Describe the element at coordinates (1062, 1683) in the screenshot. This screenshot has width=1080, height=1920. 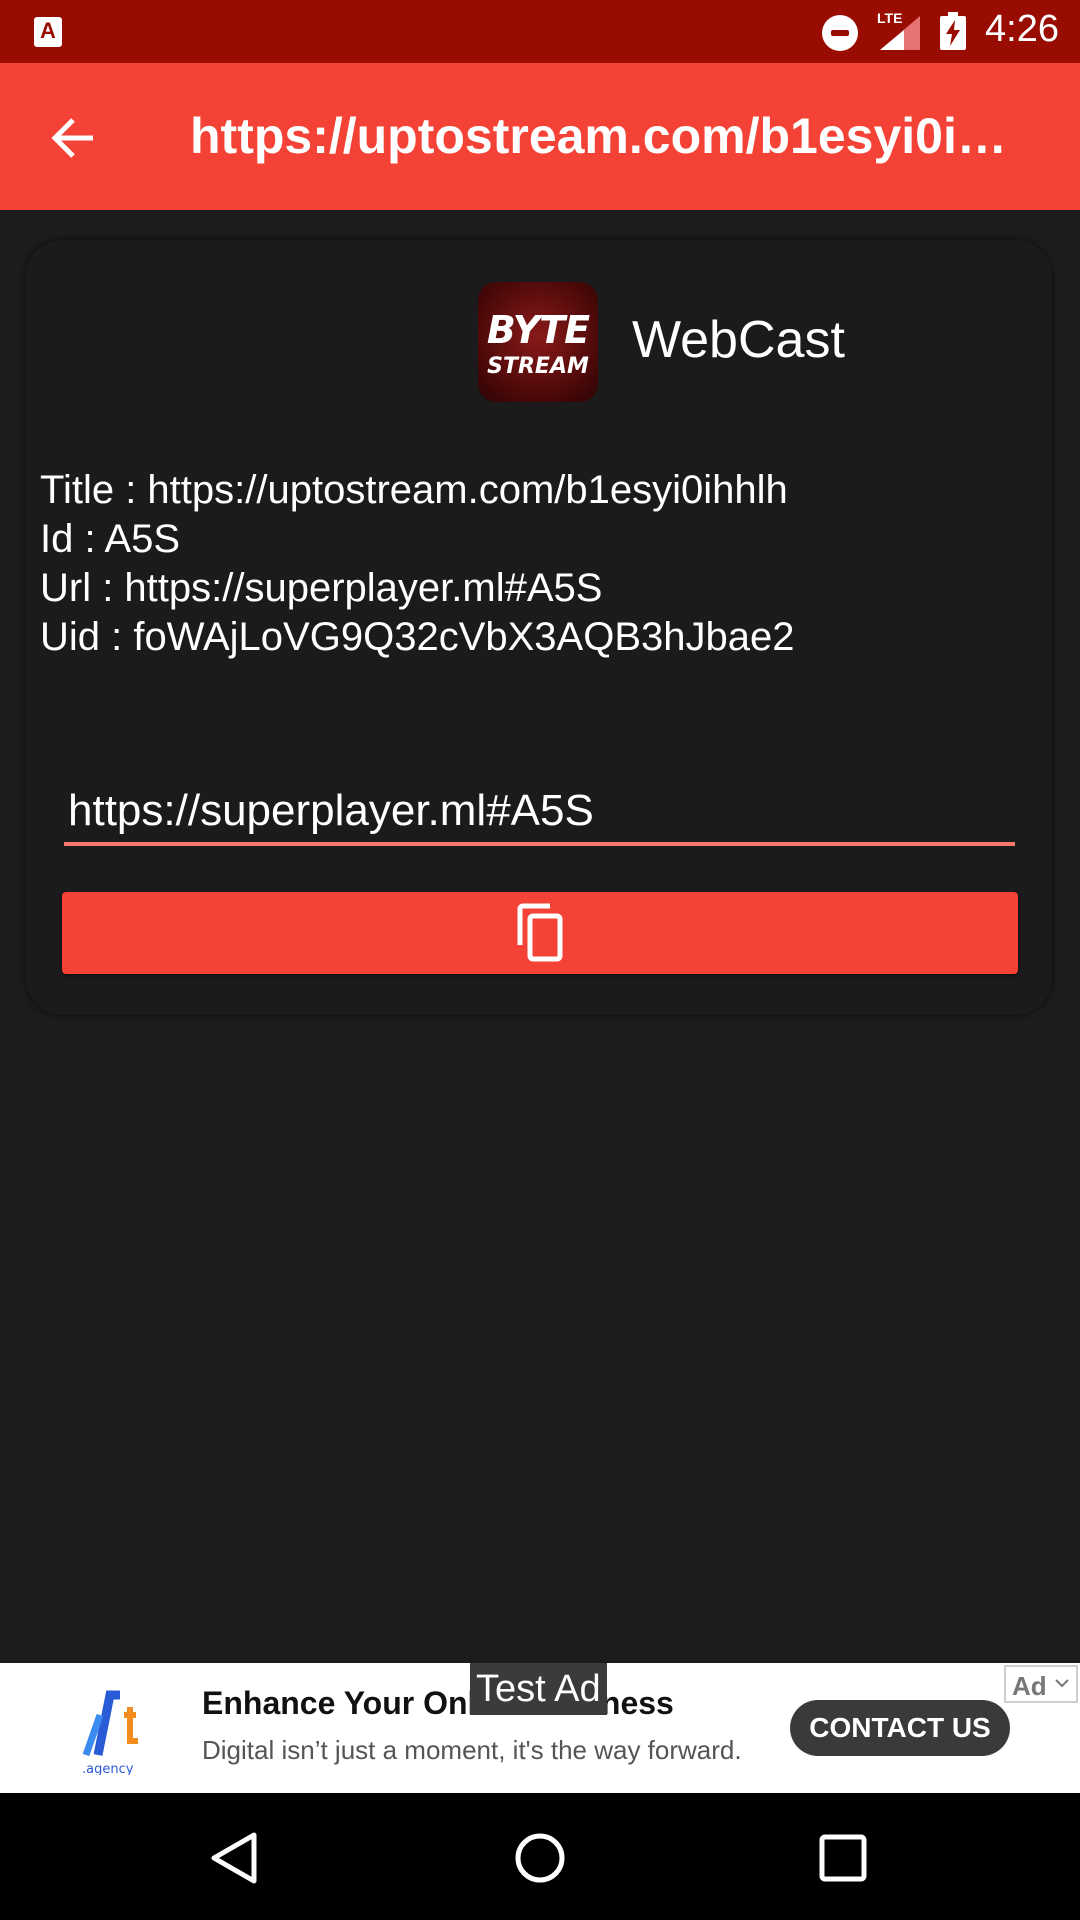
I see `chevron-down-icon` at that location.